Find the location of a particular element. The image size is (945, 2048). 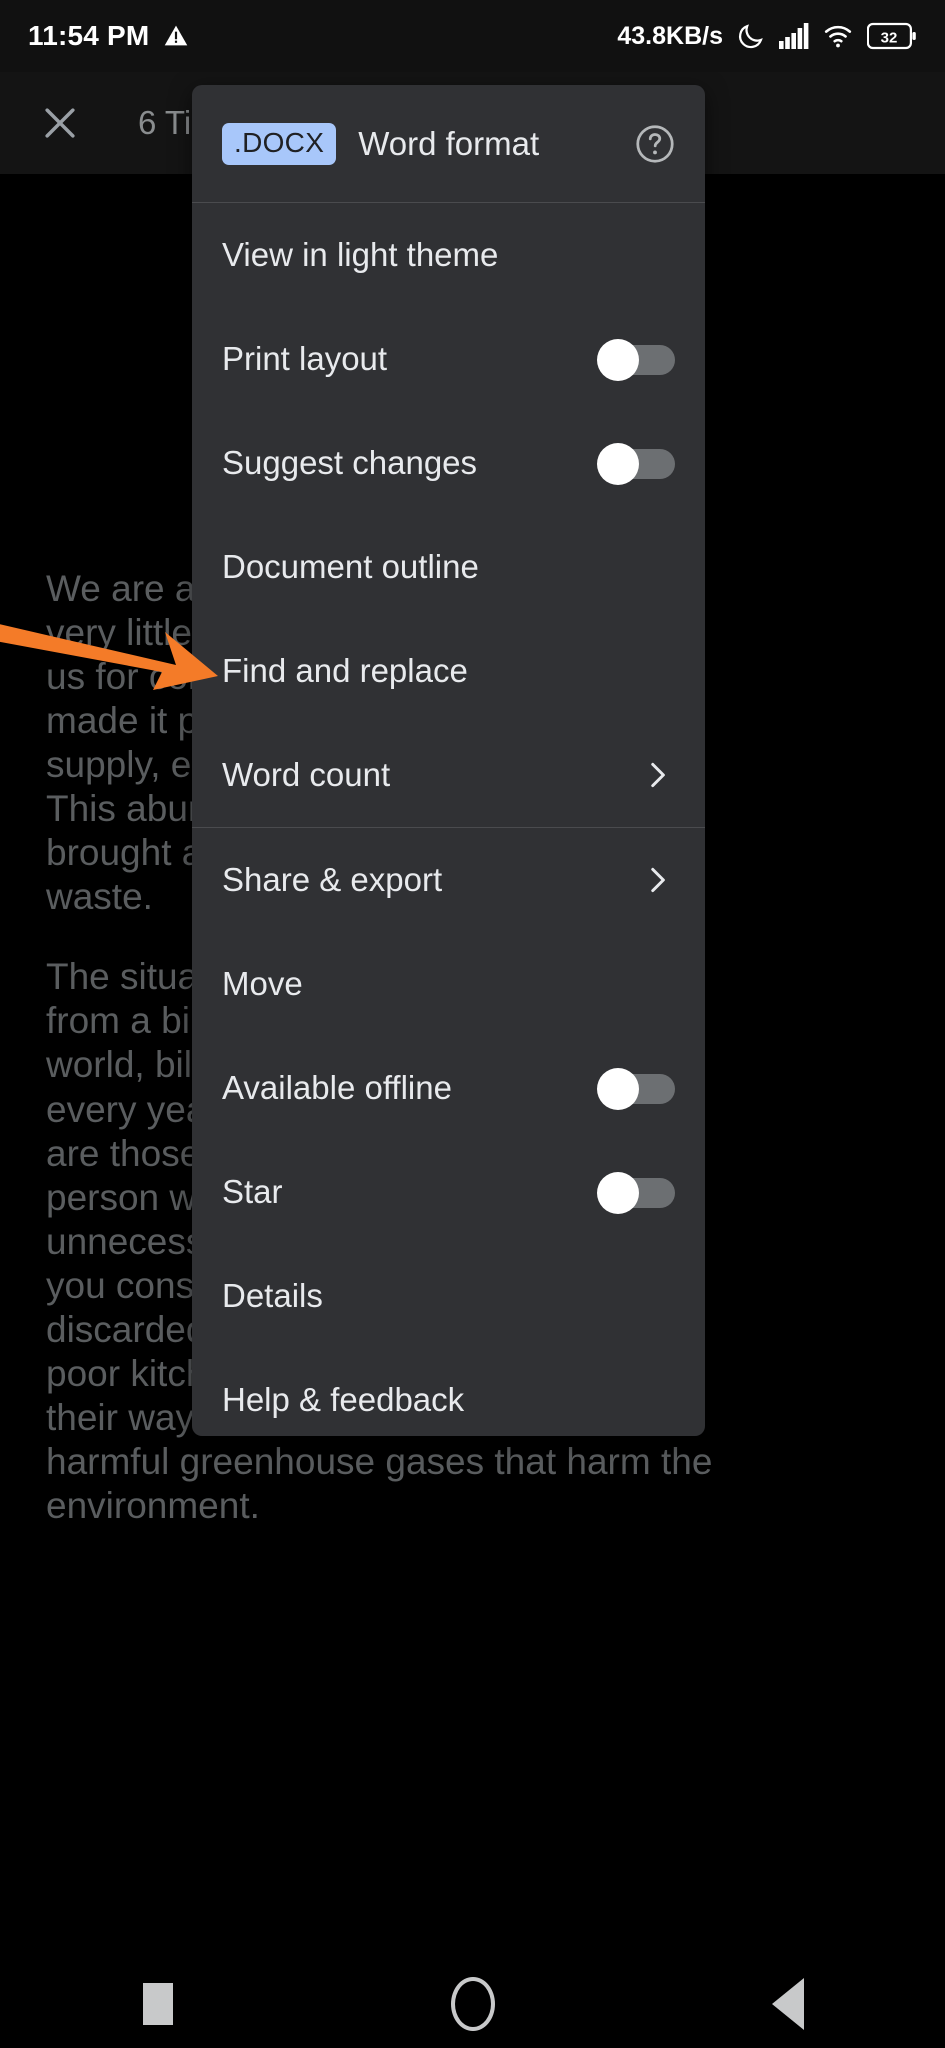

menu-item-label: Move is located at coordinates (262, 983).